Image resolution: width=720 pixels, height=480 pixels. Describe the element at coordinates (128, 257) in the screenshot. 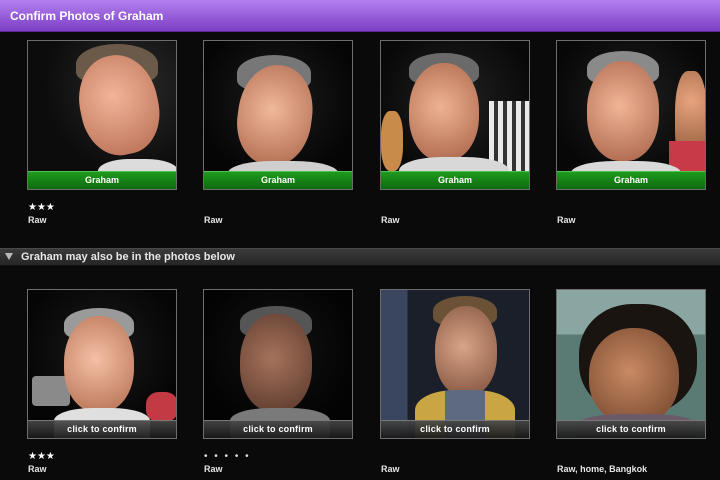

I see `suggestions-header-label: Graham may also be in the photos below` at that location.